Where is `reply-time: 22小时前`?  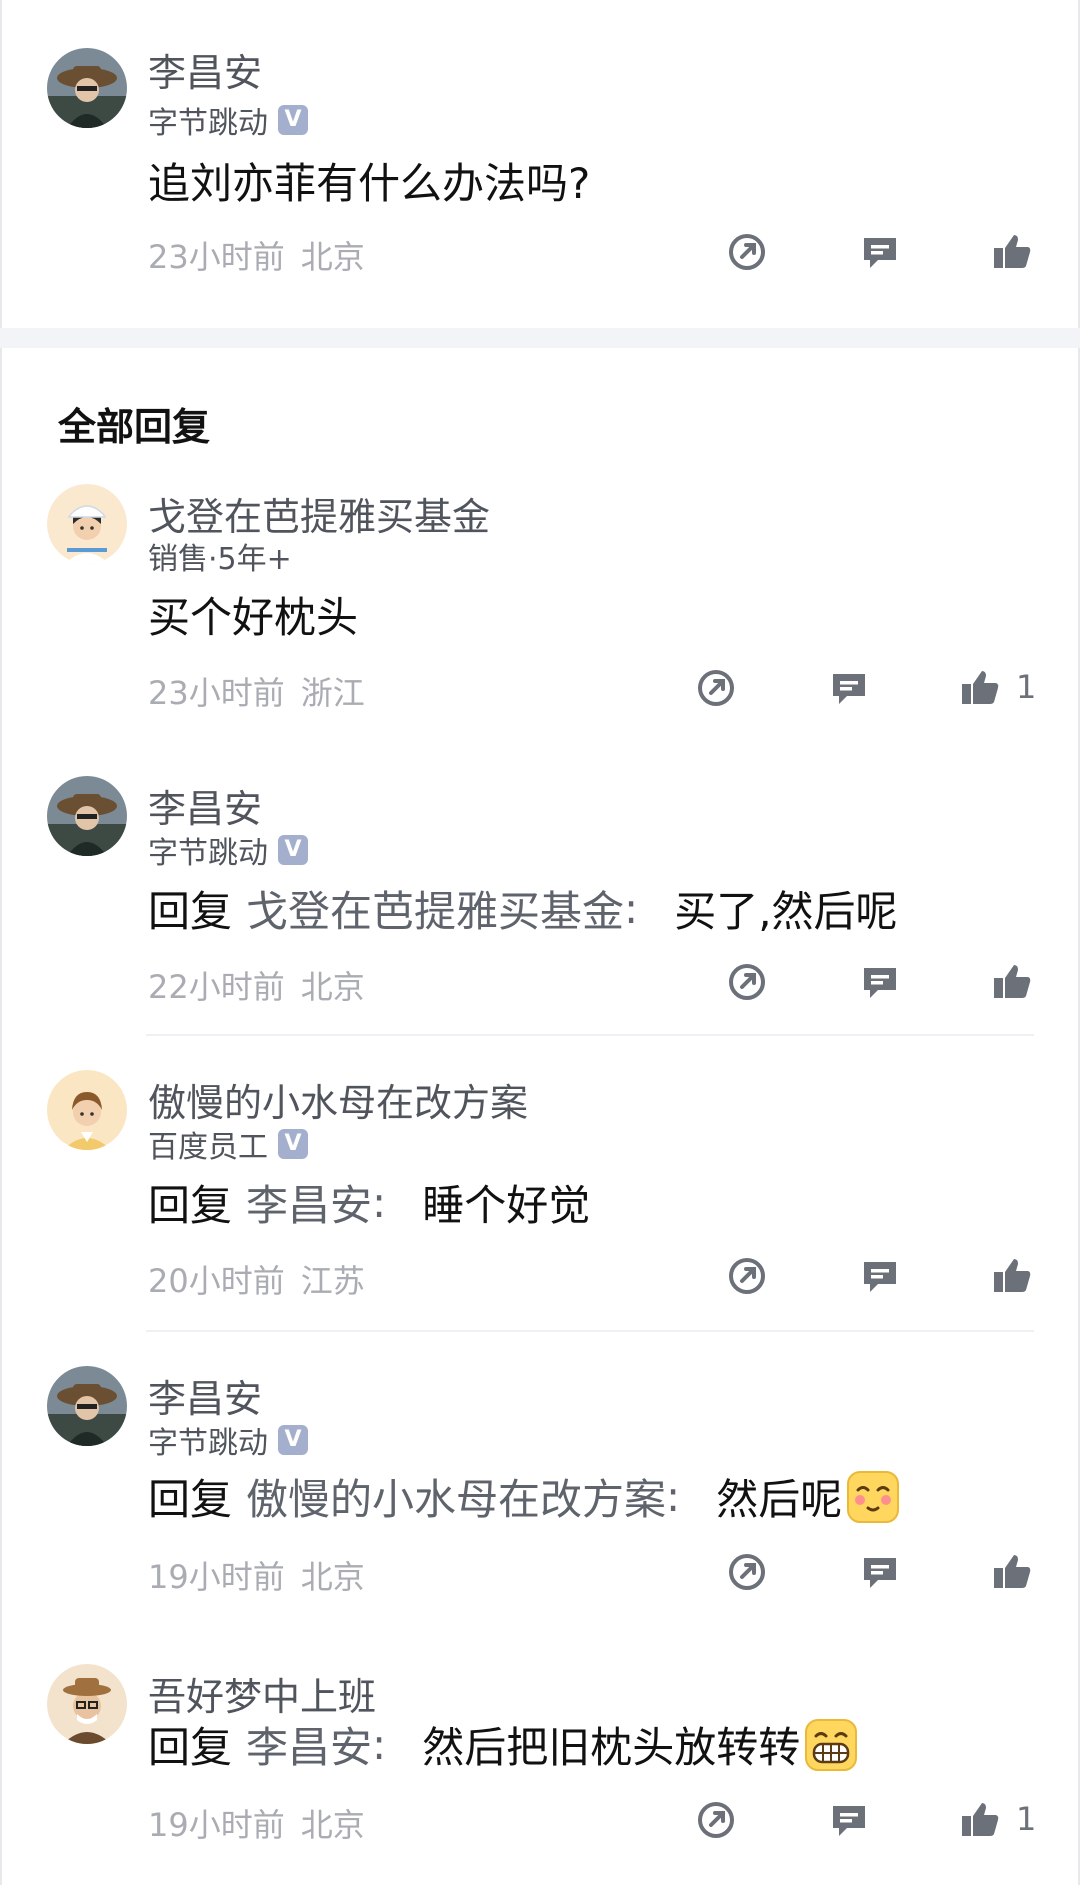
reply-time: 22小时前 is located at coordinates (216, 987).